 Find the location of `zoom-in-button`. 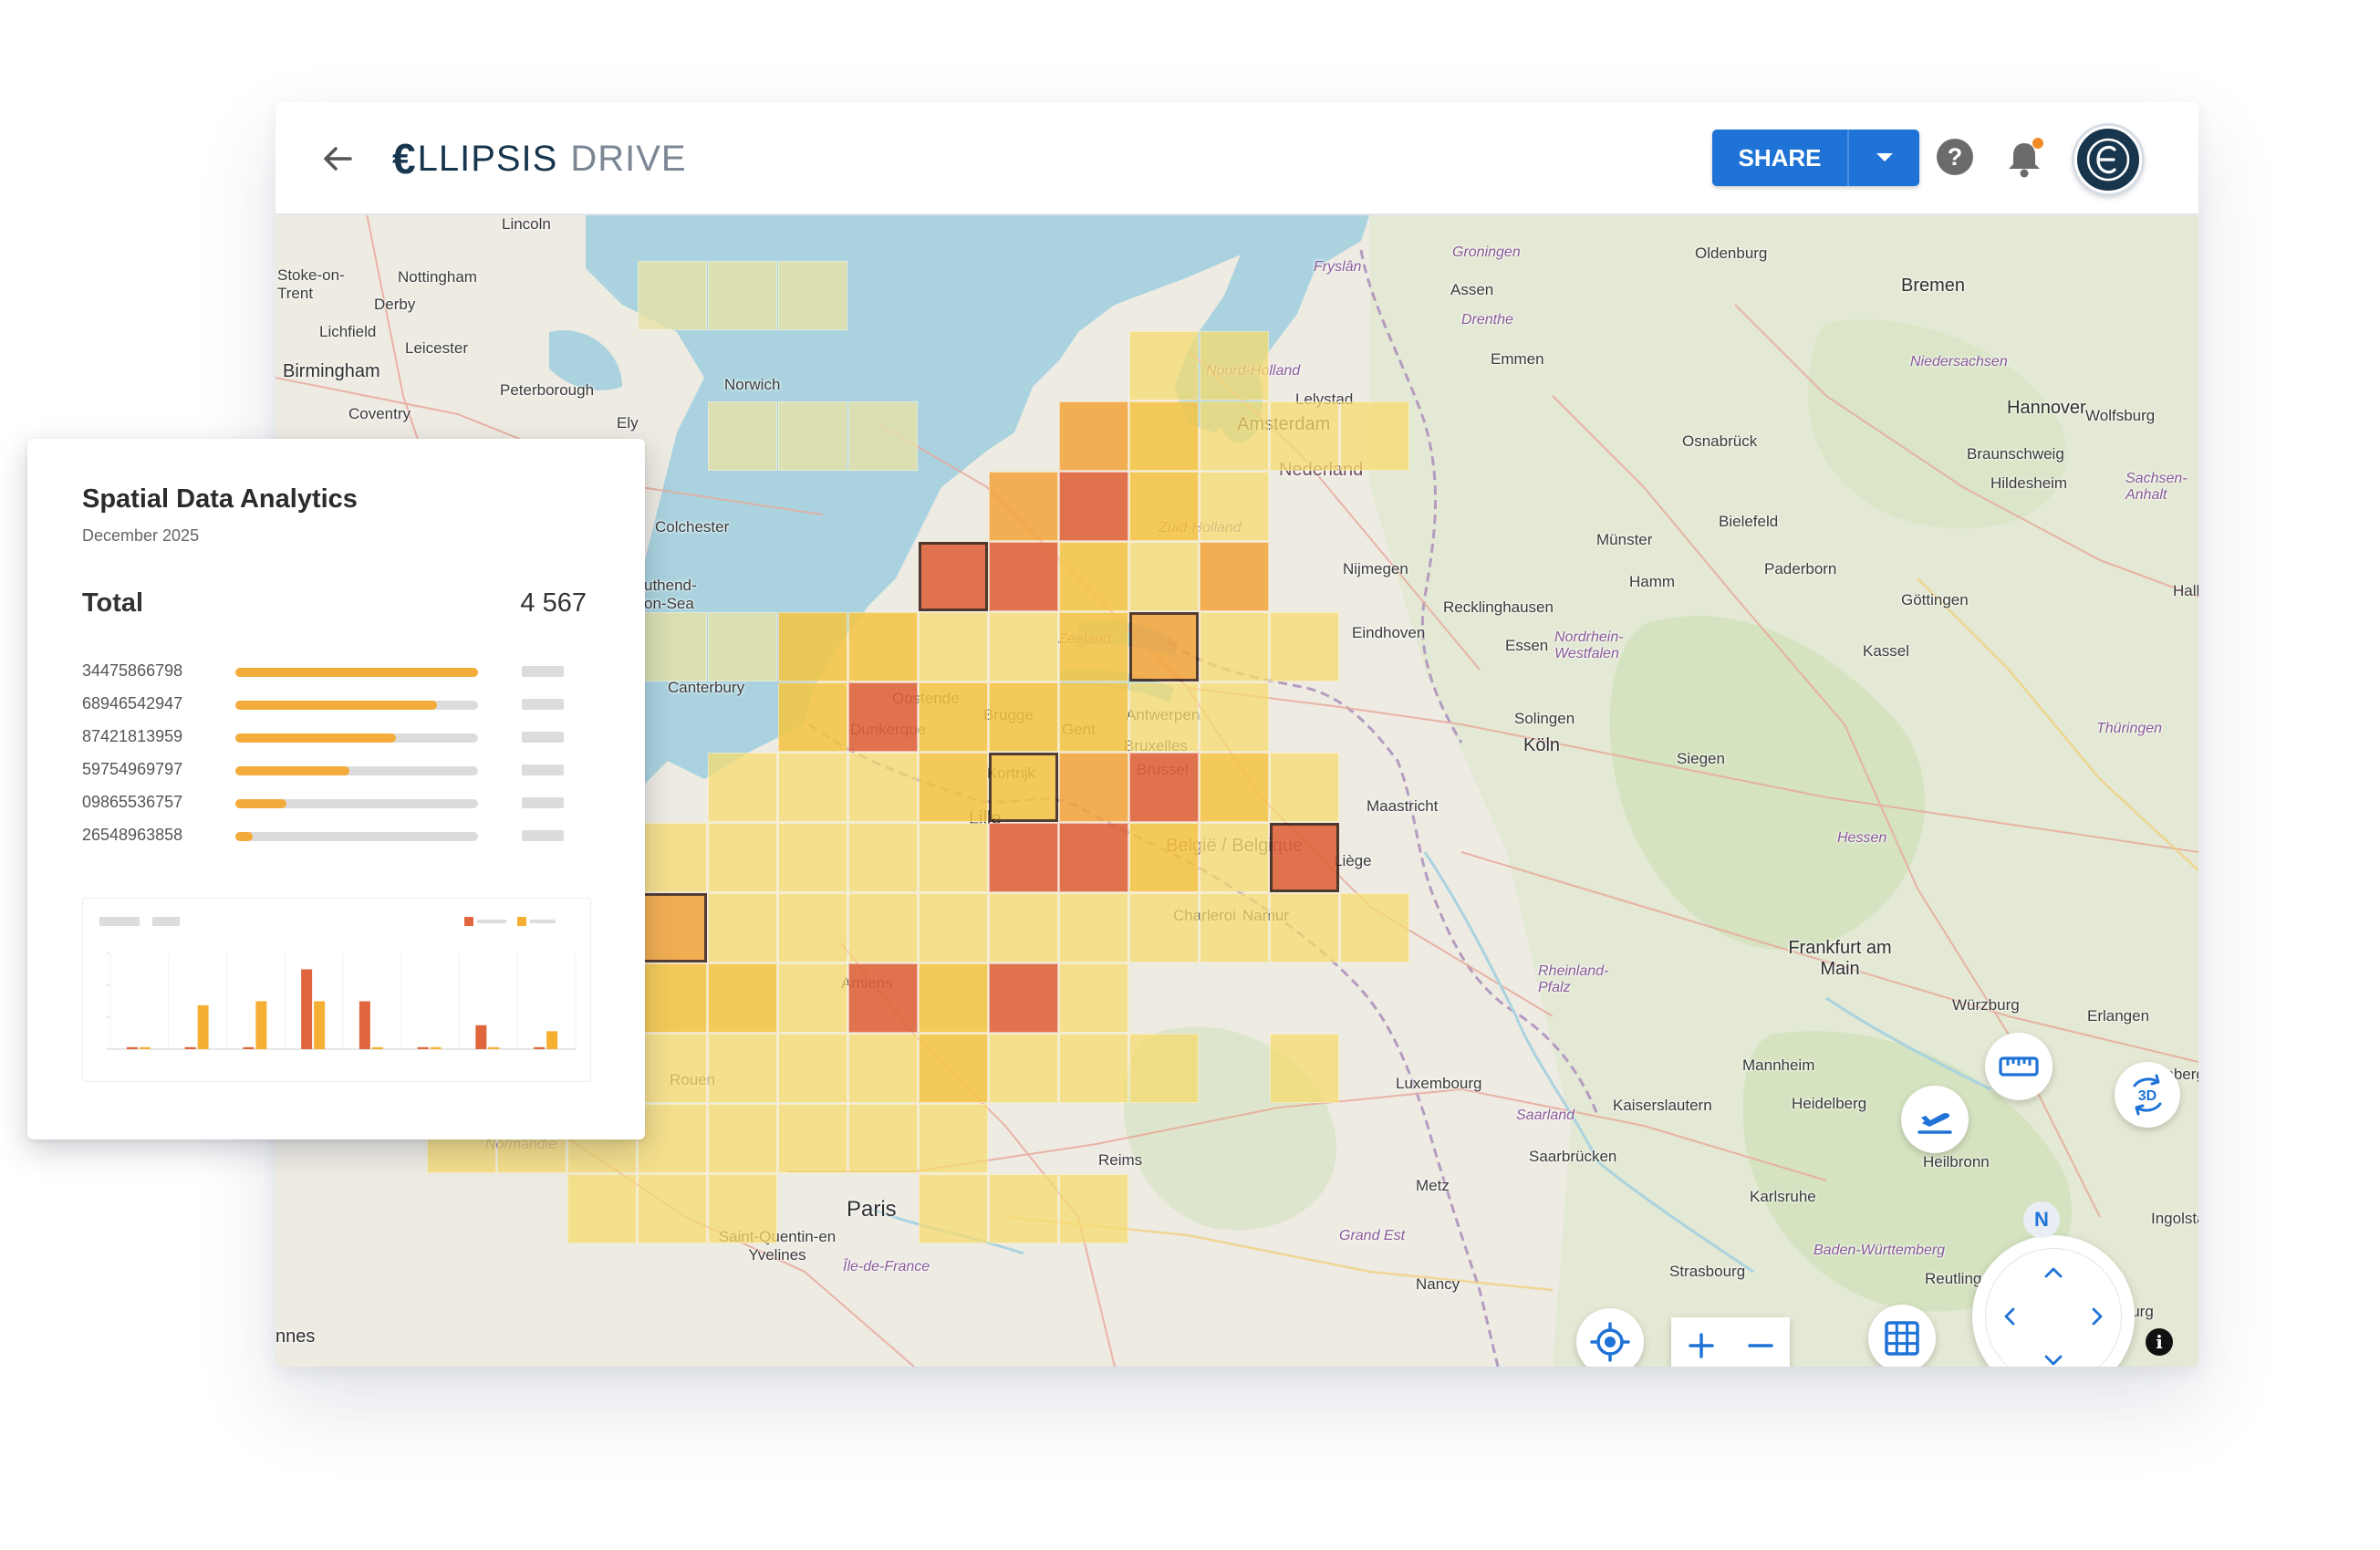

zoom-in-button is located at coordinates (1701, 1342).